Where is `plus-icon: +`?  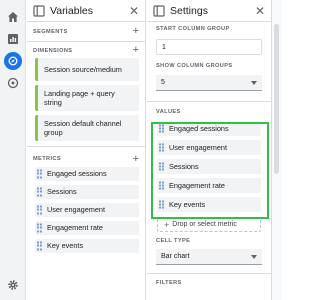
plus-icon: + is located at coordinates (167, 224).